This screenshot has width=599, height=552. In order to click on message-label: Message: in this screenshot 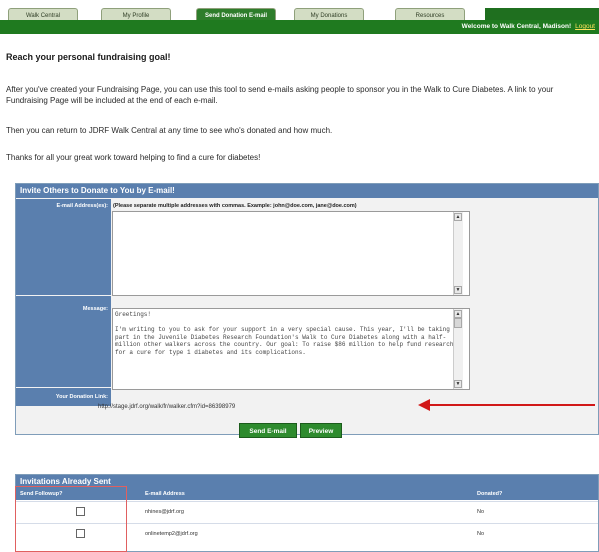, I will do `click(63, 341)`.